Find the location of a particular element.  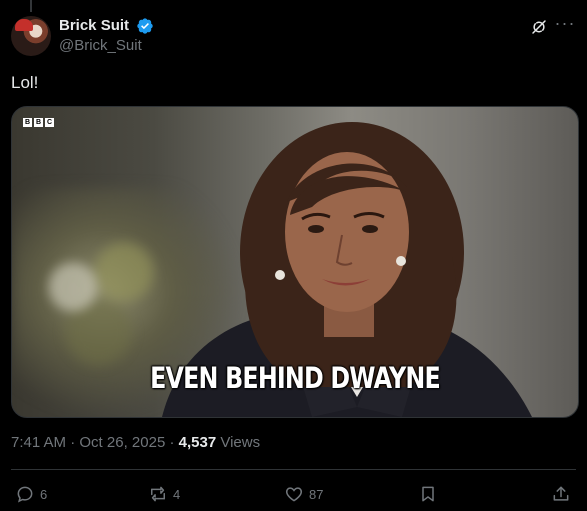

views-count: 4,537 is located at coordinates (197, 442).